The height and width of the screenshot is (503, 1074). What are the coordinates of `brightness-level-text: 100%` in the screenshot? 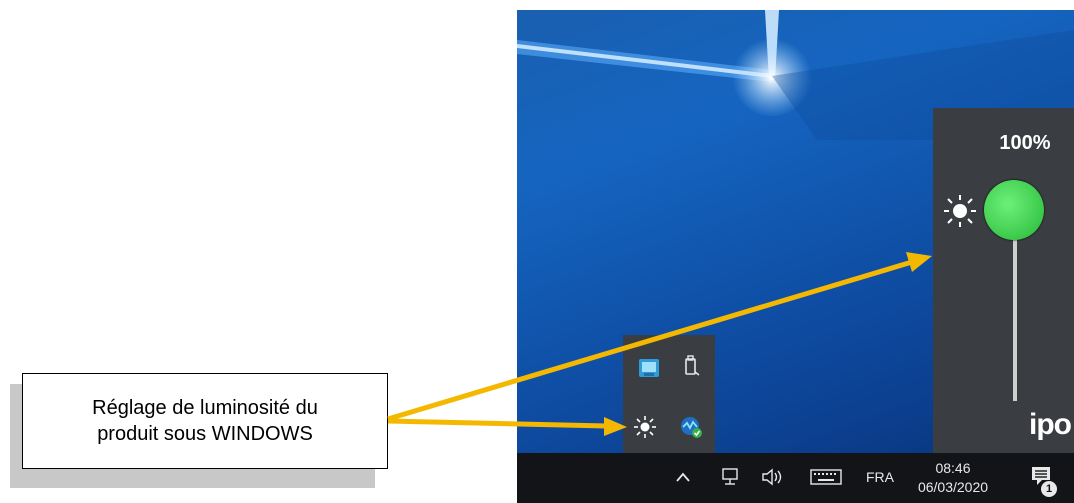 It's located at (1025, 143).